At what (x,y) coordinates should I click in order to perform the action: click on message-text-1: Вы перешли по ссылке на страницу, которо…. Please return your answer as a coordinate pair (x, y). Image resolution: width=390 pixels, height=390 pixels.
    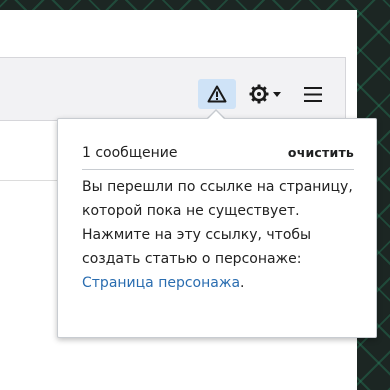
    Looking at the image, I should click on (217, 199).